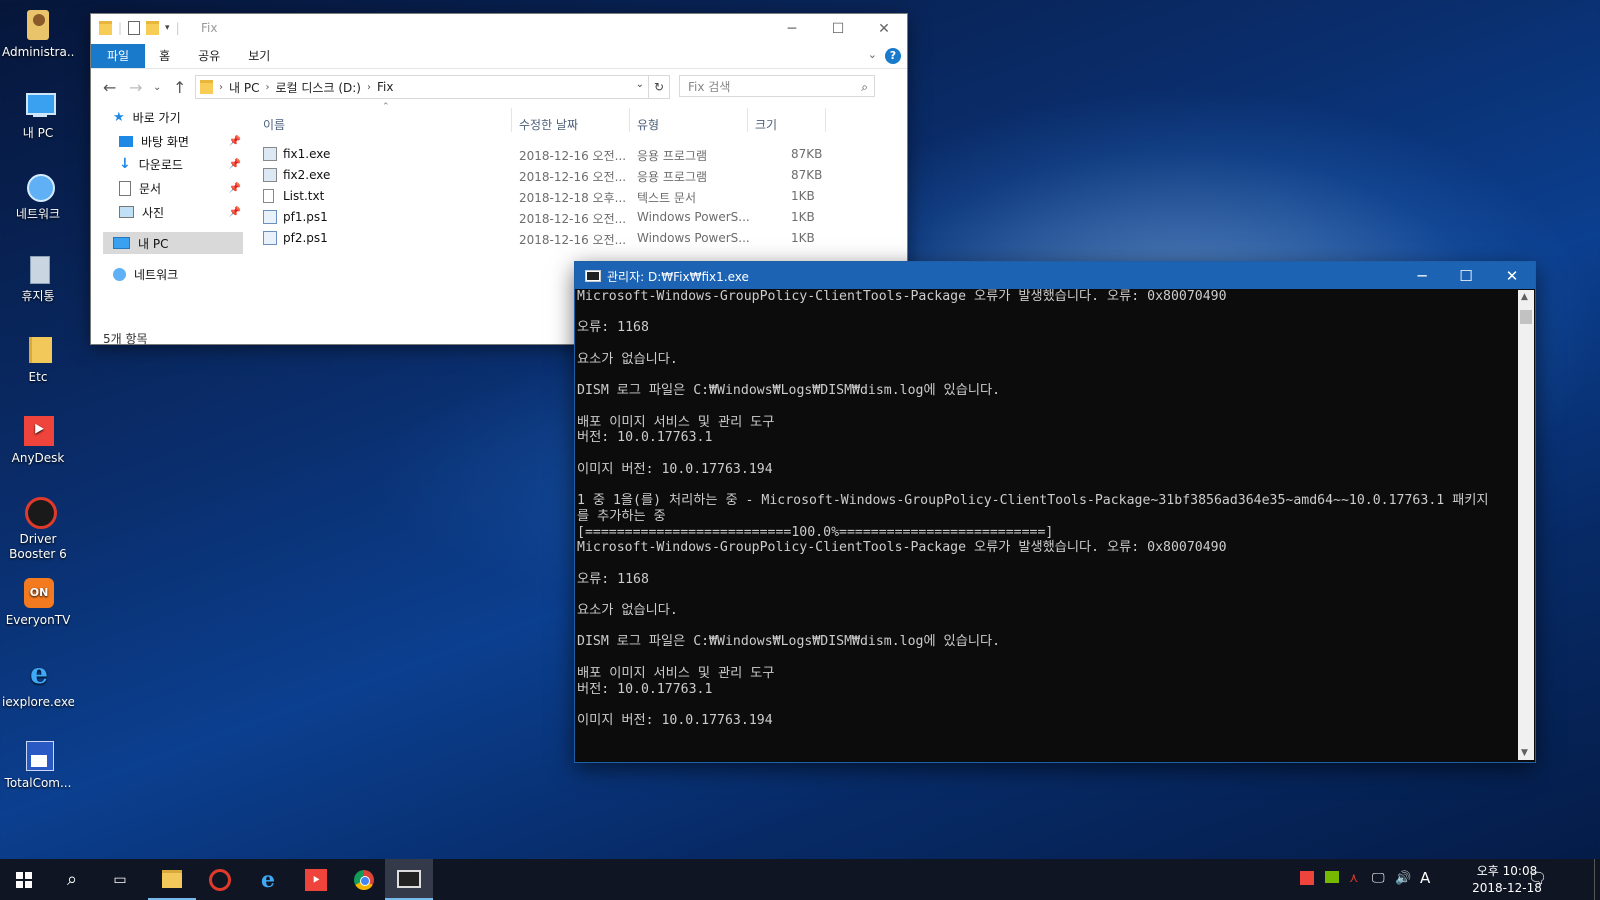  Describe the element at coordinates (172, 879) in the screenshot. I see `taskbar-file-explorer` at that location.